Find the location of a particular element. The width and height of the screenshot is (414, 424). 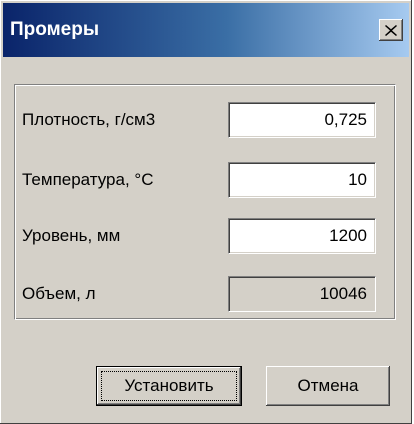

volume-label: Объем, л is located at coordinates (59, 293).